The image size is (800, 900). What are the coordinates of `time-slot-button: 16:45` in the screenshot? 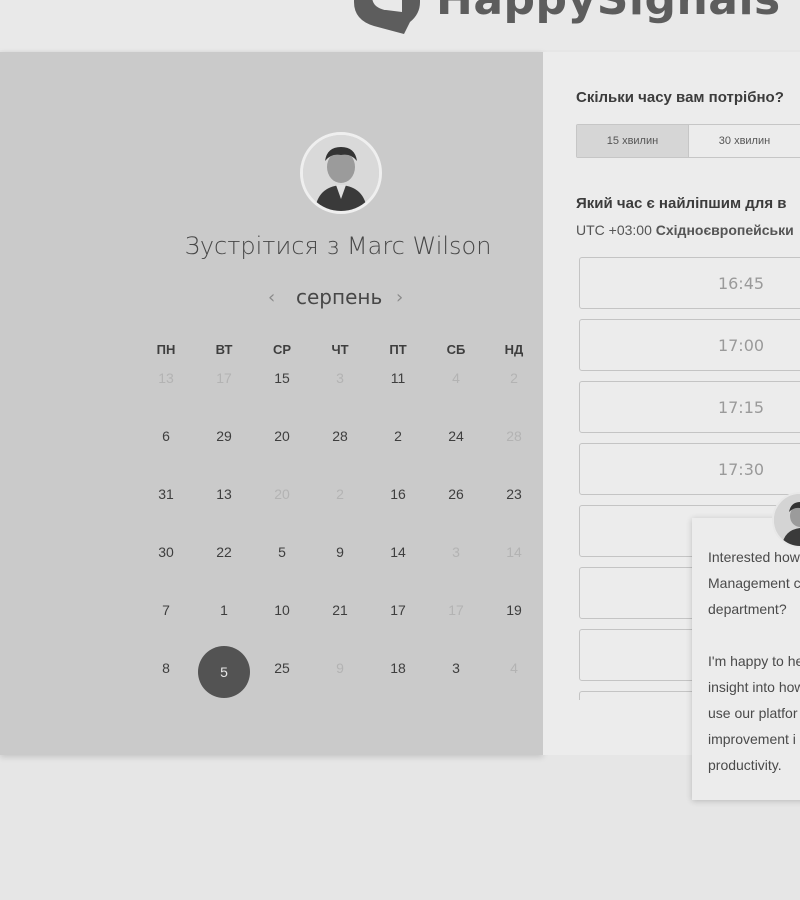 It's located at (689, 283).